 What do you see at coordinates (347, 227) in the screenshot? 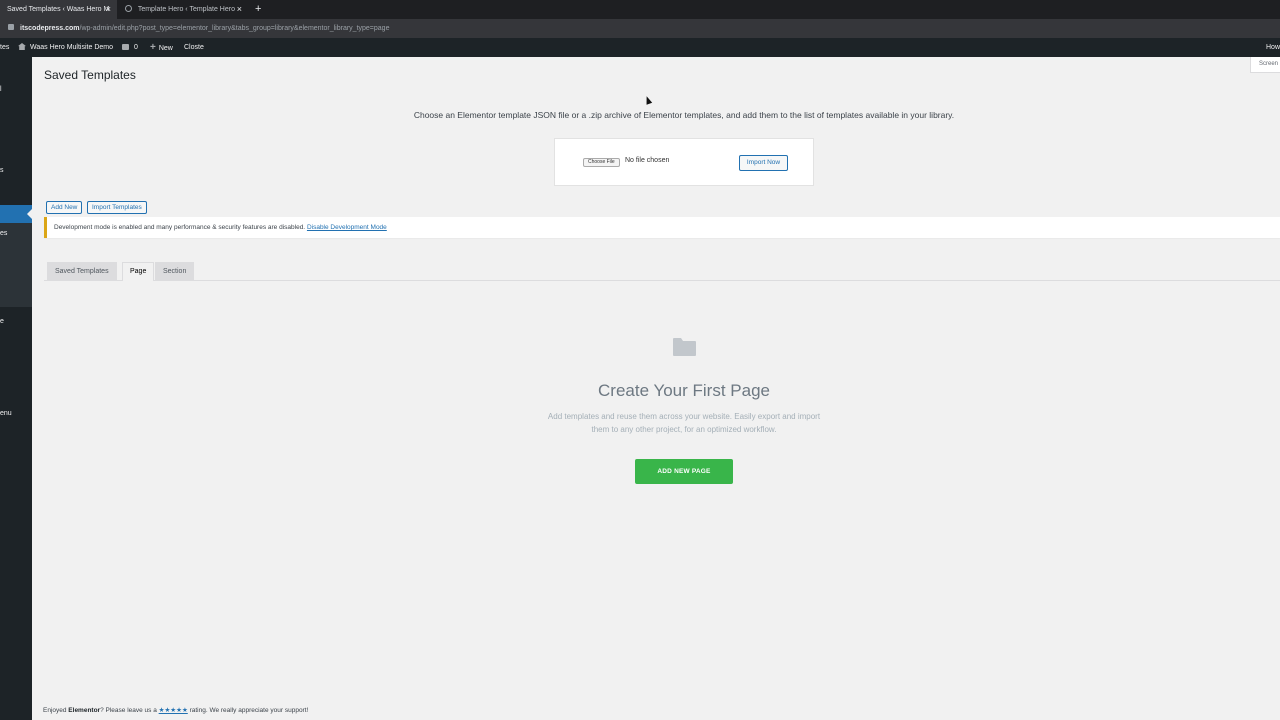
I see `disable-dev-mode-link: Disable Development Mode` at bounding box center [347, 227].